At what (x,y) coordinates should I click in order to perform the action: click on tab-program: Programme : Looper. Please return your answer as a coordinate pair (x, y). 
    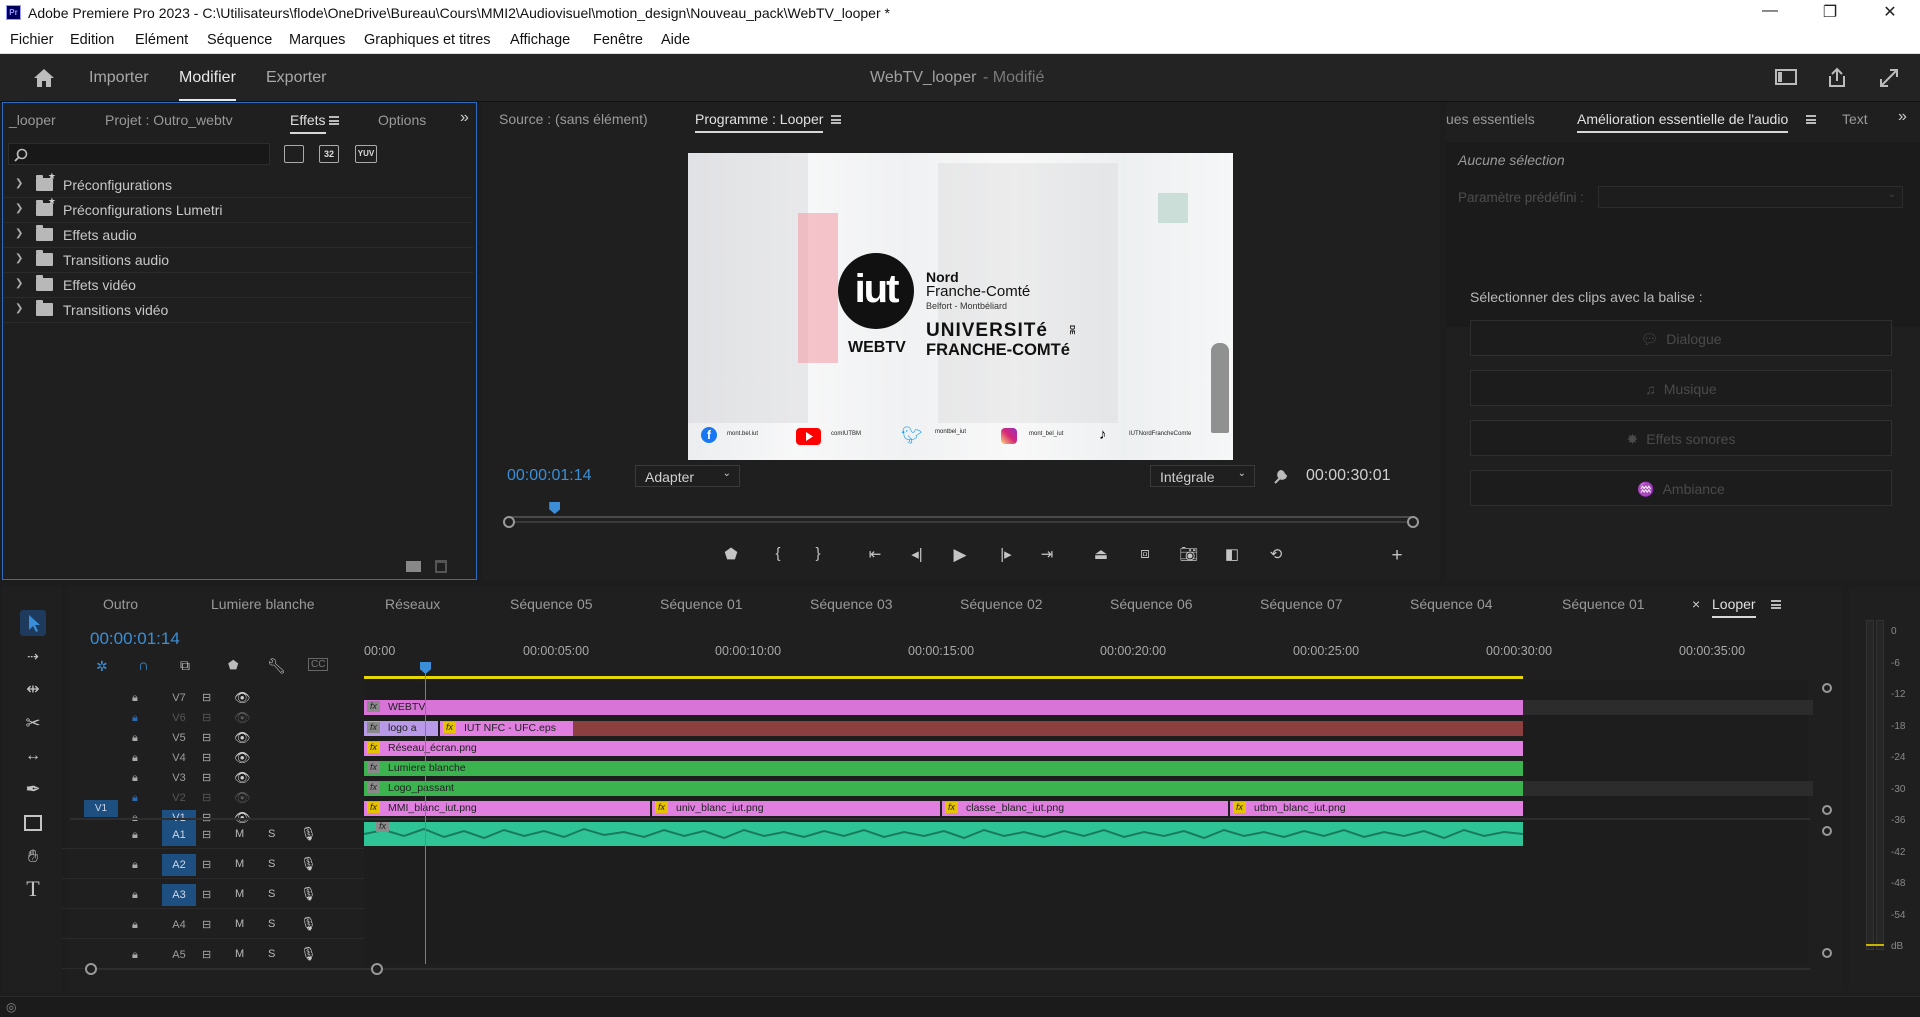
    Looking at the image, I should click on (759, 122).